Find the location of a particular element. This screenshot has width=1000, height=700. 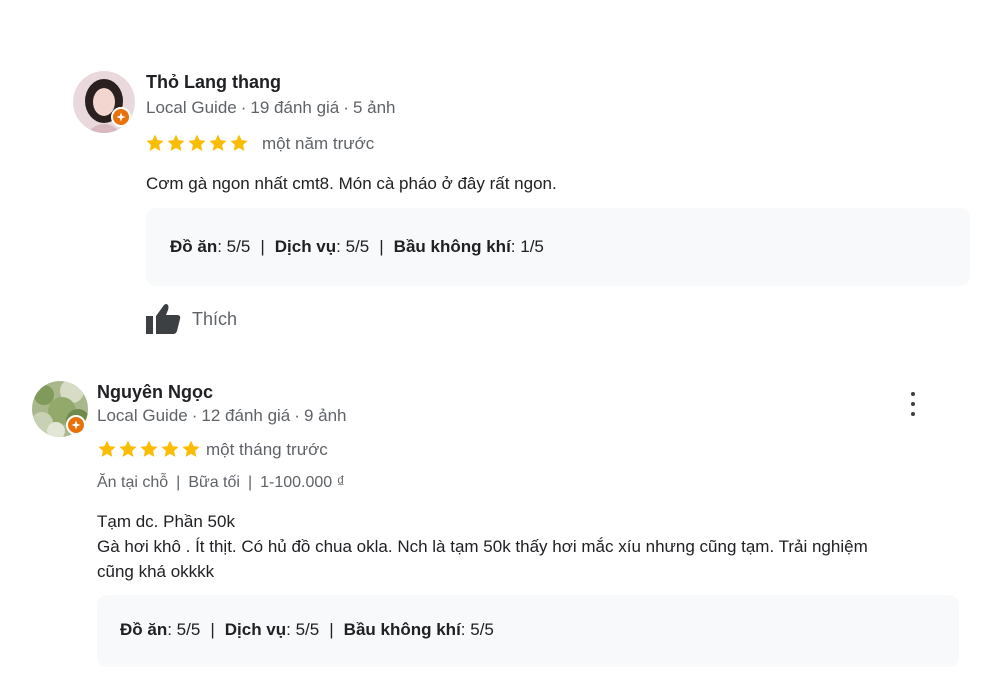

review-text-line: Tạm dc. Phần 50k is located at coordinates (166, 521).